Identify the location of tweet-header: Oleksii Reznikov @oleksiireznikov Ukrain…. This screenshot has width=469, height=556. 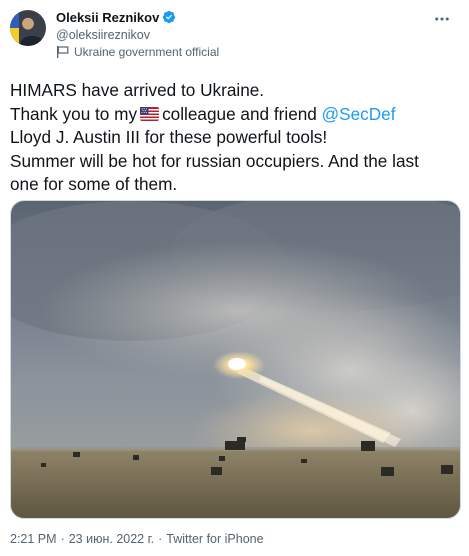
(234, 37).